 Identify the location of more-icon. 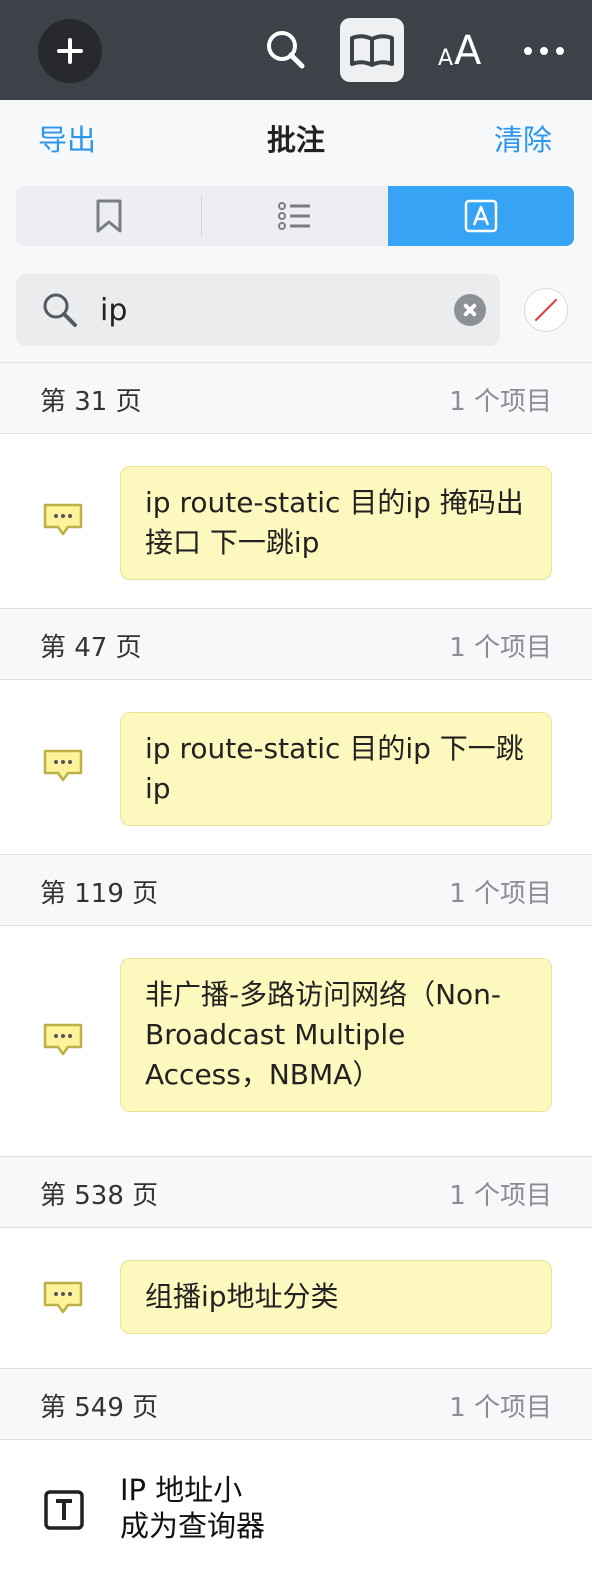
(547, 50).